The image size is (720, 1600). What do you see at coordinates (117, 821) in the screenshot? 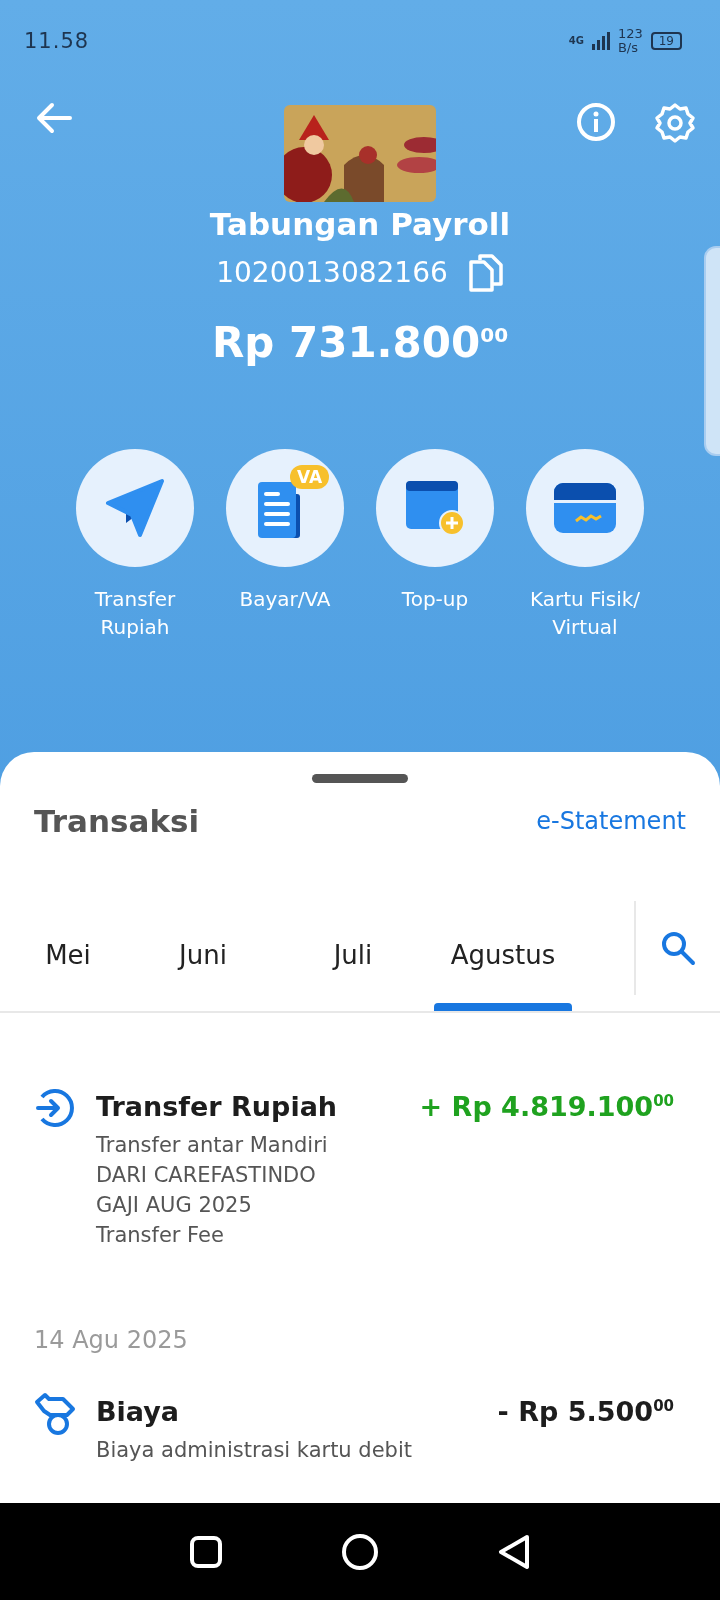
I see `section-title: Transaksi` at bounding box center [117, 821].